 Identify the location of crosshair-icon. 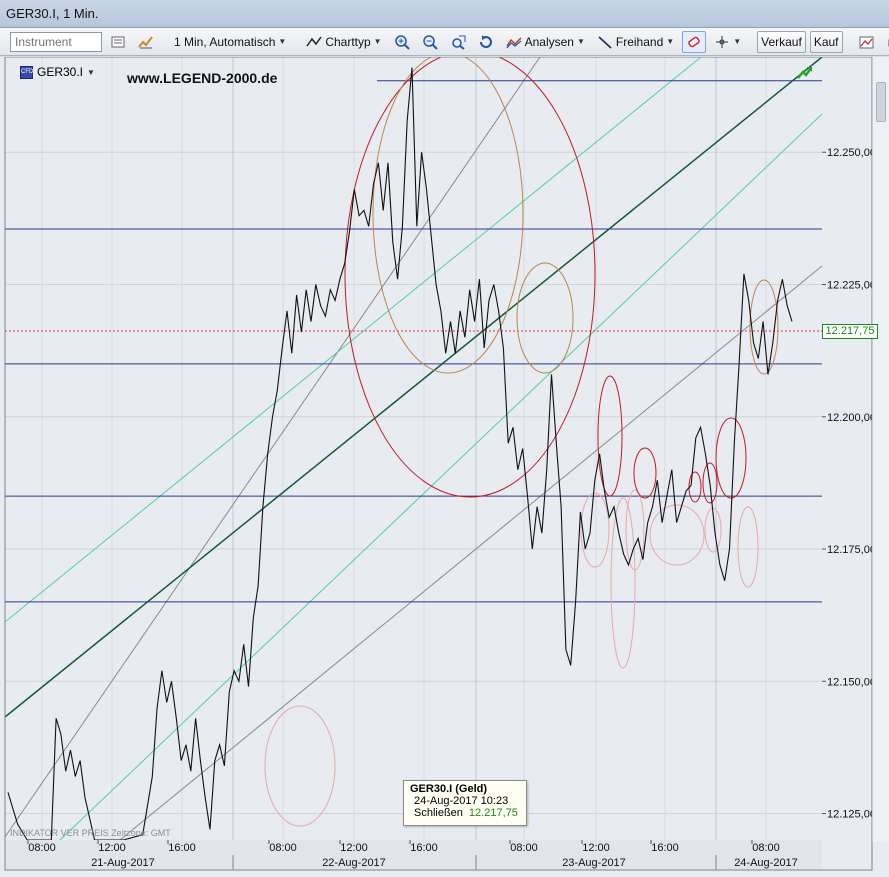
(722, 41).